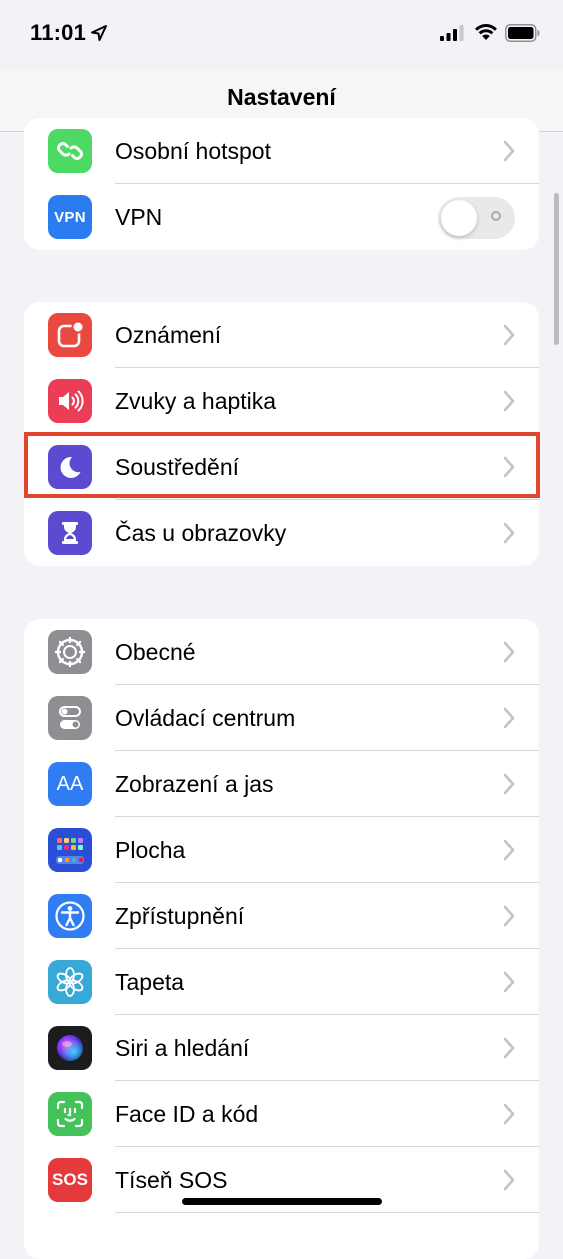  I want to click on settings-row-label: VPN, so click(139, 217).